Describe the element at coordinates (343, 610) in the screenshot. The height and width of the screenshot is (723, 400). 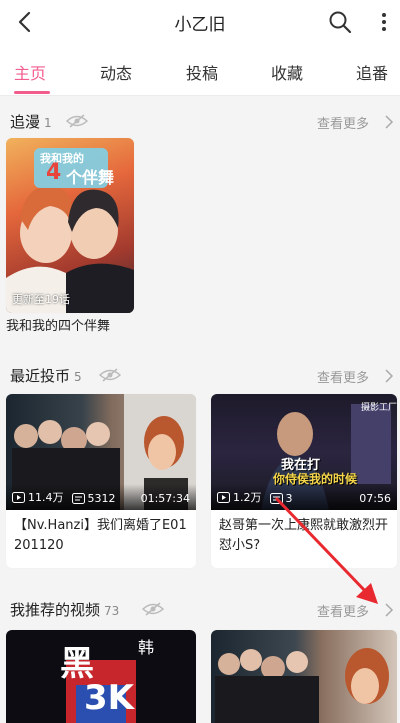
I see `see-more-recommended: 查看更多` at that location.